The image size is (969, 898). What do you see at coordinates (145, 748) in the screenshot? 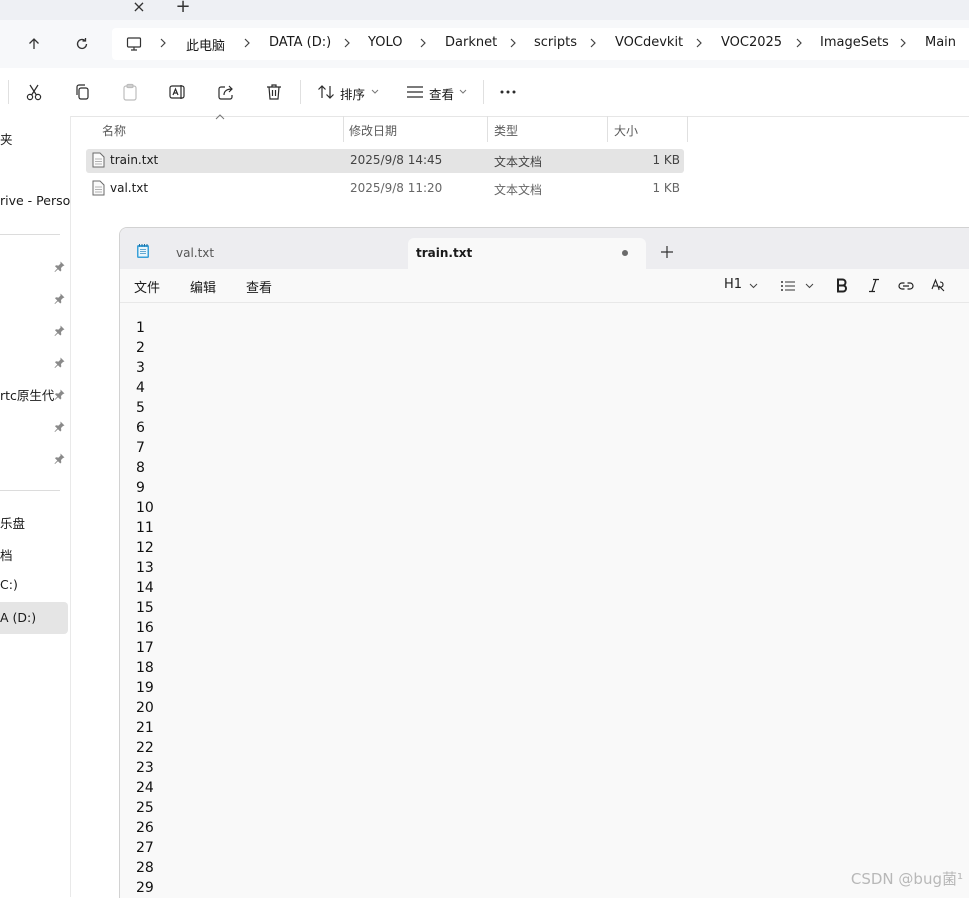
I see `text-line: 22` at bounding box center [145, 748].